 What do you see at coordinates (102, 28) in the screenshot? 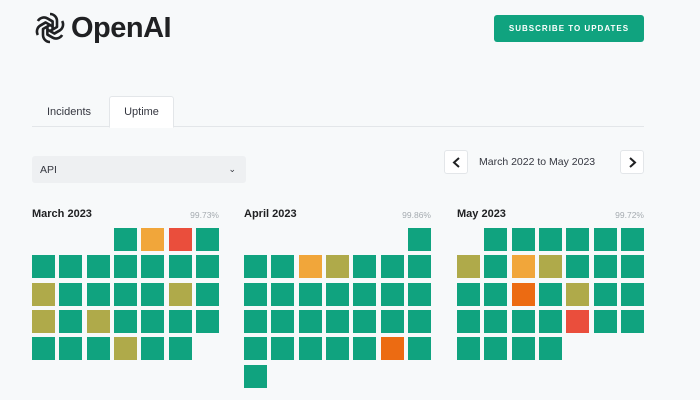
I see `logo: OpenAI` at bounding box center [102, 28].